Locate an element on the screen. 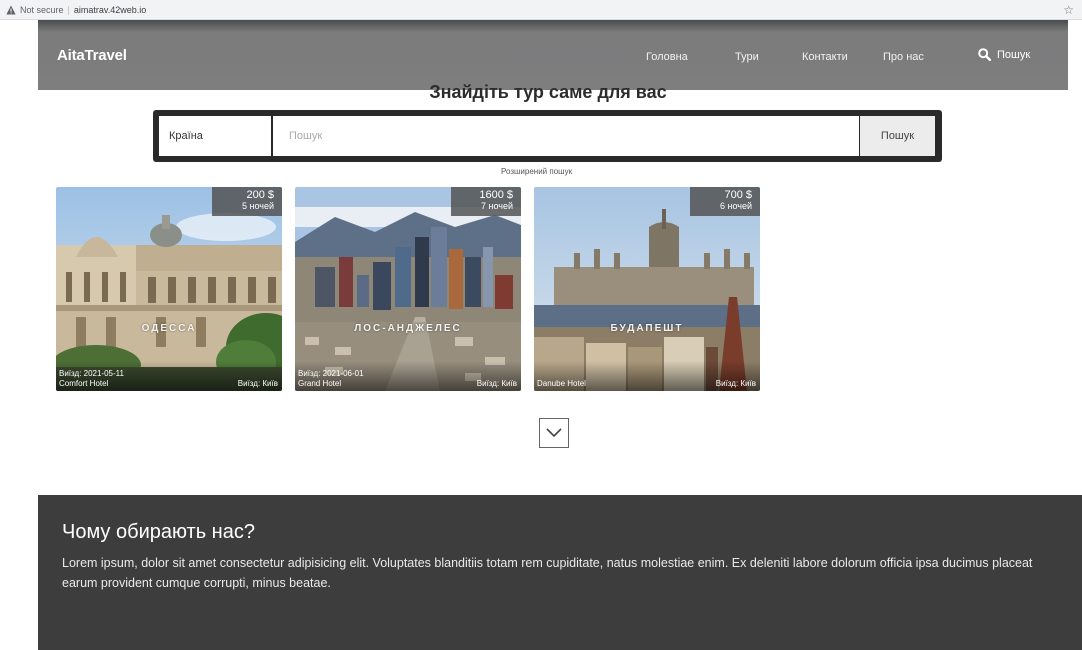 The width and height of the screenshot is (1082, 650). page-title: Знайдіть тур саме для вас is located at coordinates (548, 92).